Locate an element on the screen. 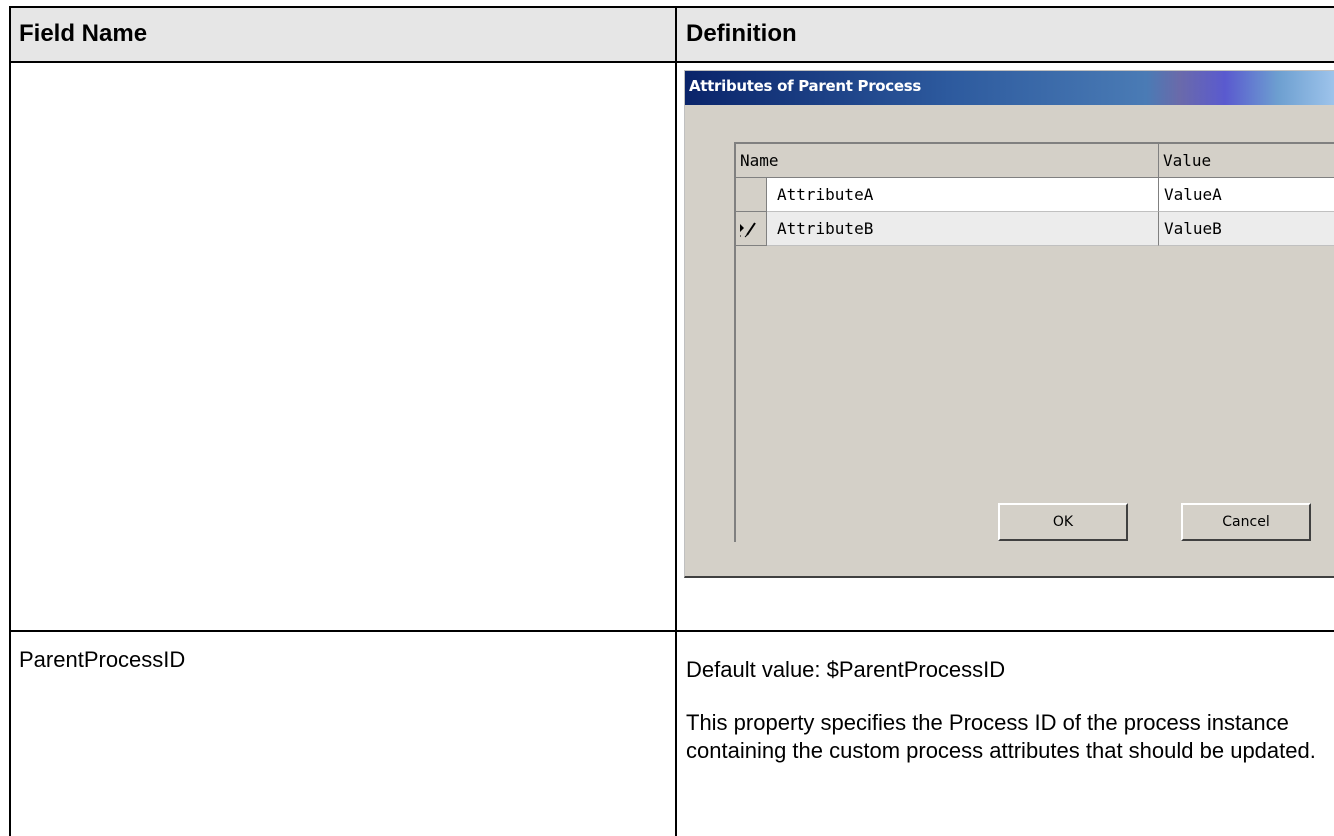 The width and height of the screenshot is (1334, 836). row2-default-value: Default value: $ParentProcessID is located at coordinates (846, 669).